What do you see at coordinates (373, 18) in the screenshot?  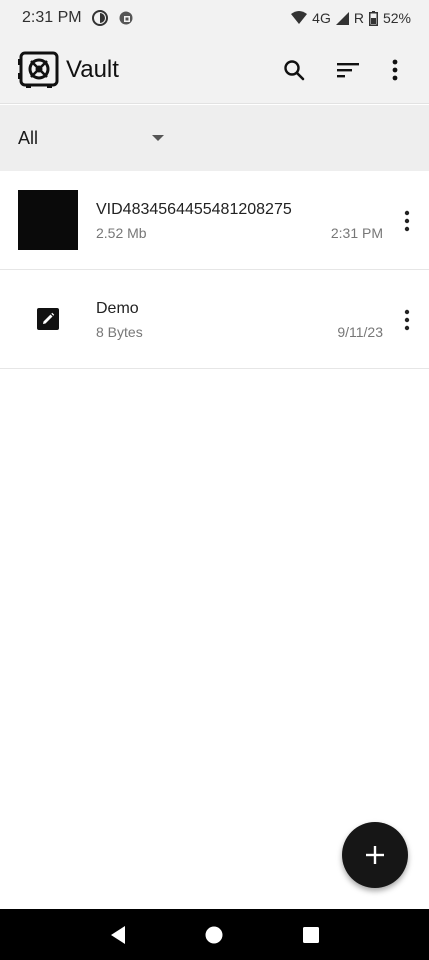 I see `battery-icon` at bounding box center [373, 18].